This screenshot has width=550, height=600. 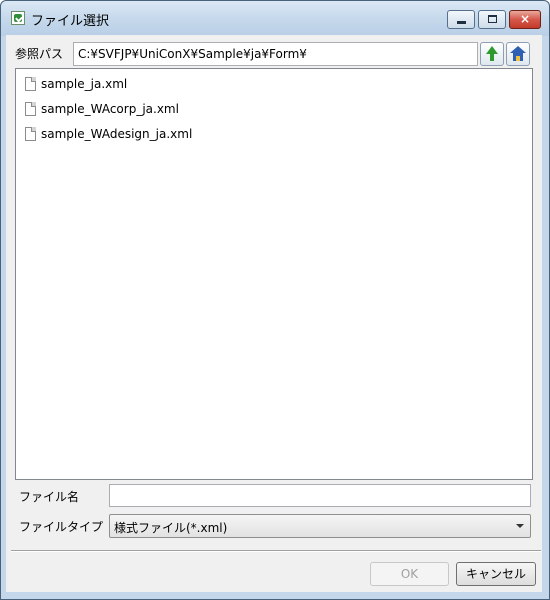 What do you see at coordinates (70, 21) in the screenshot?
I see `window-title: ファイル選択` at bounding box center [70, 21].